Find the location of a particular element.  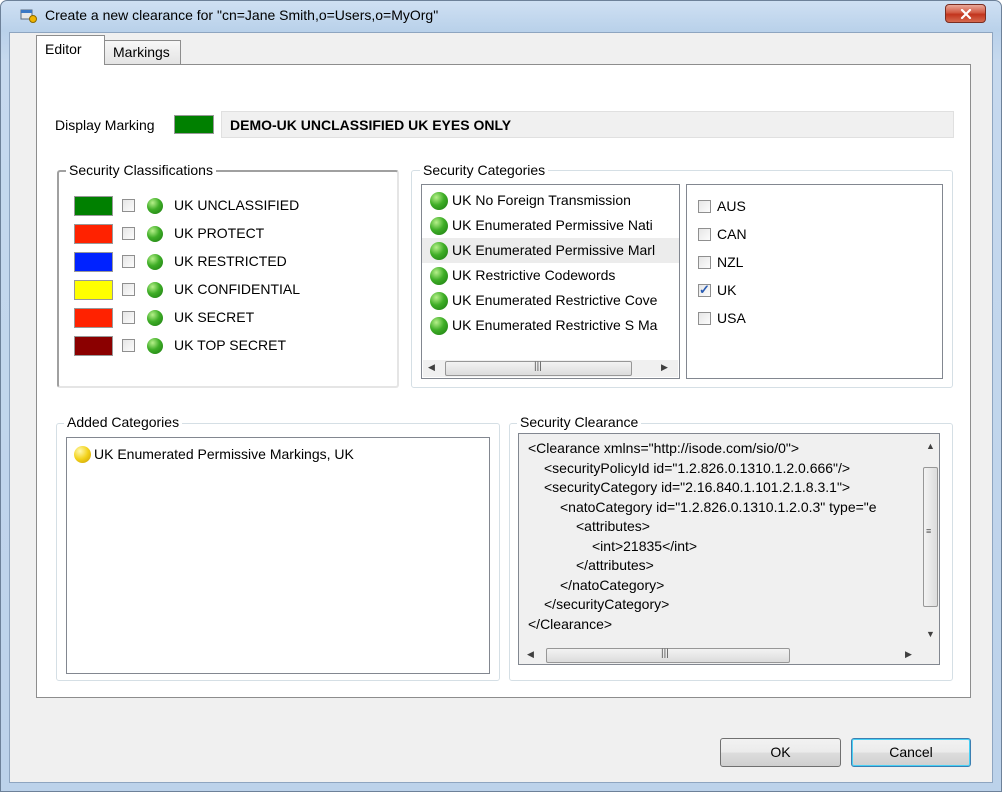

classification-label: UK RESTRICTED is located at coordinates (230, 261).